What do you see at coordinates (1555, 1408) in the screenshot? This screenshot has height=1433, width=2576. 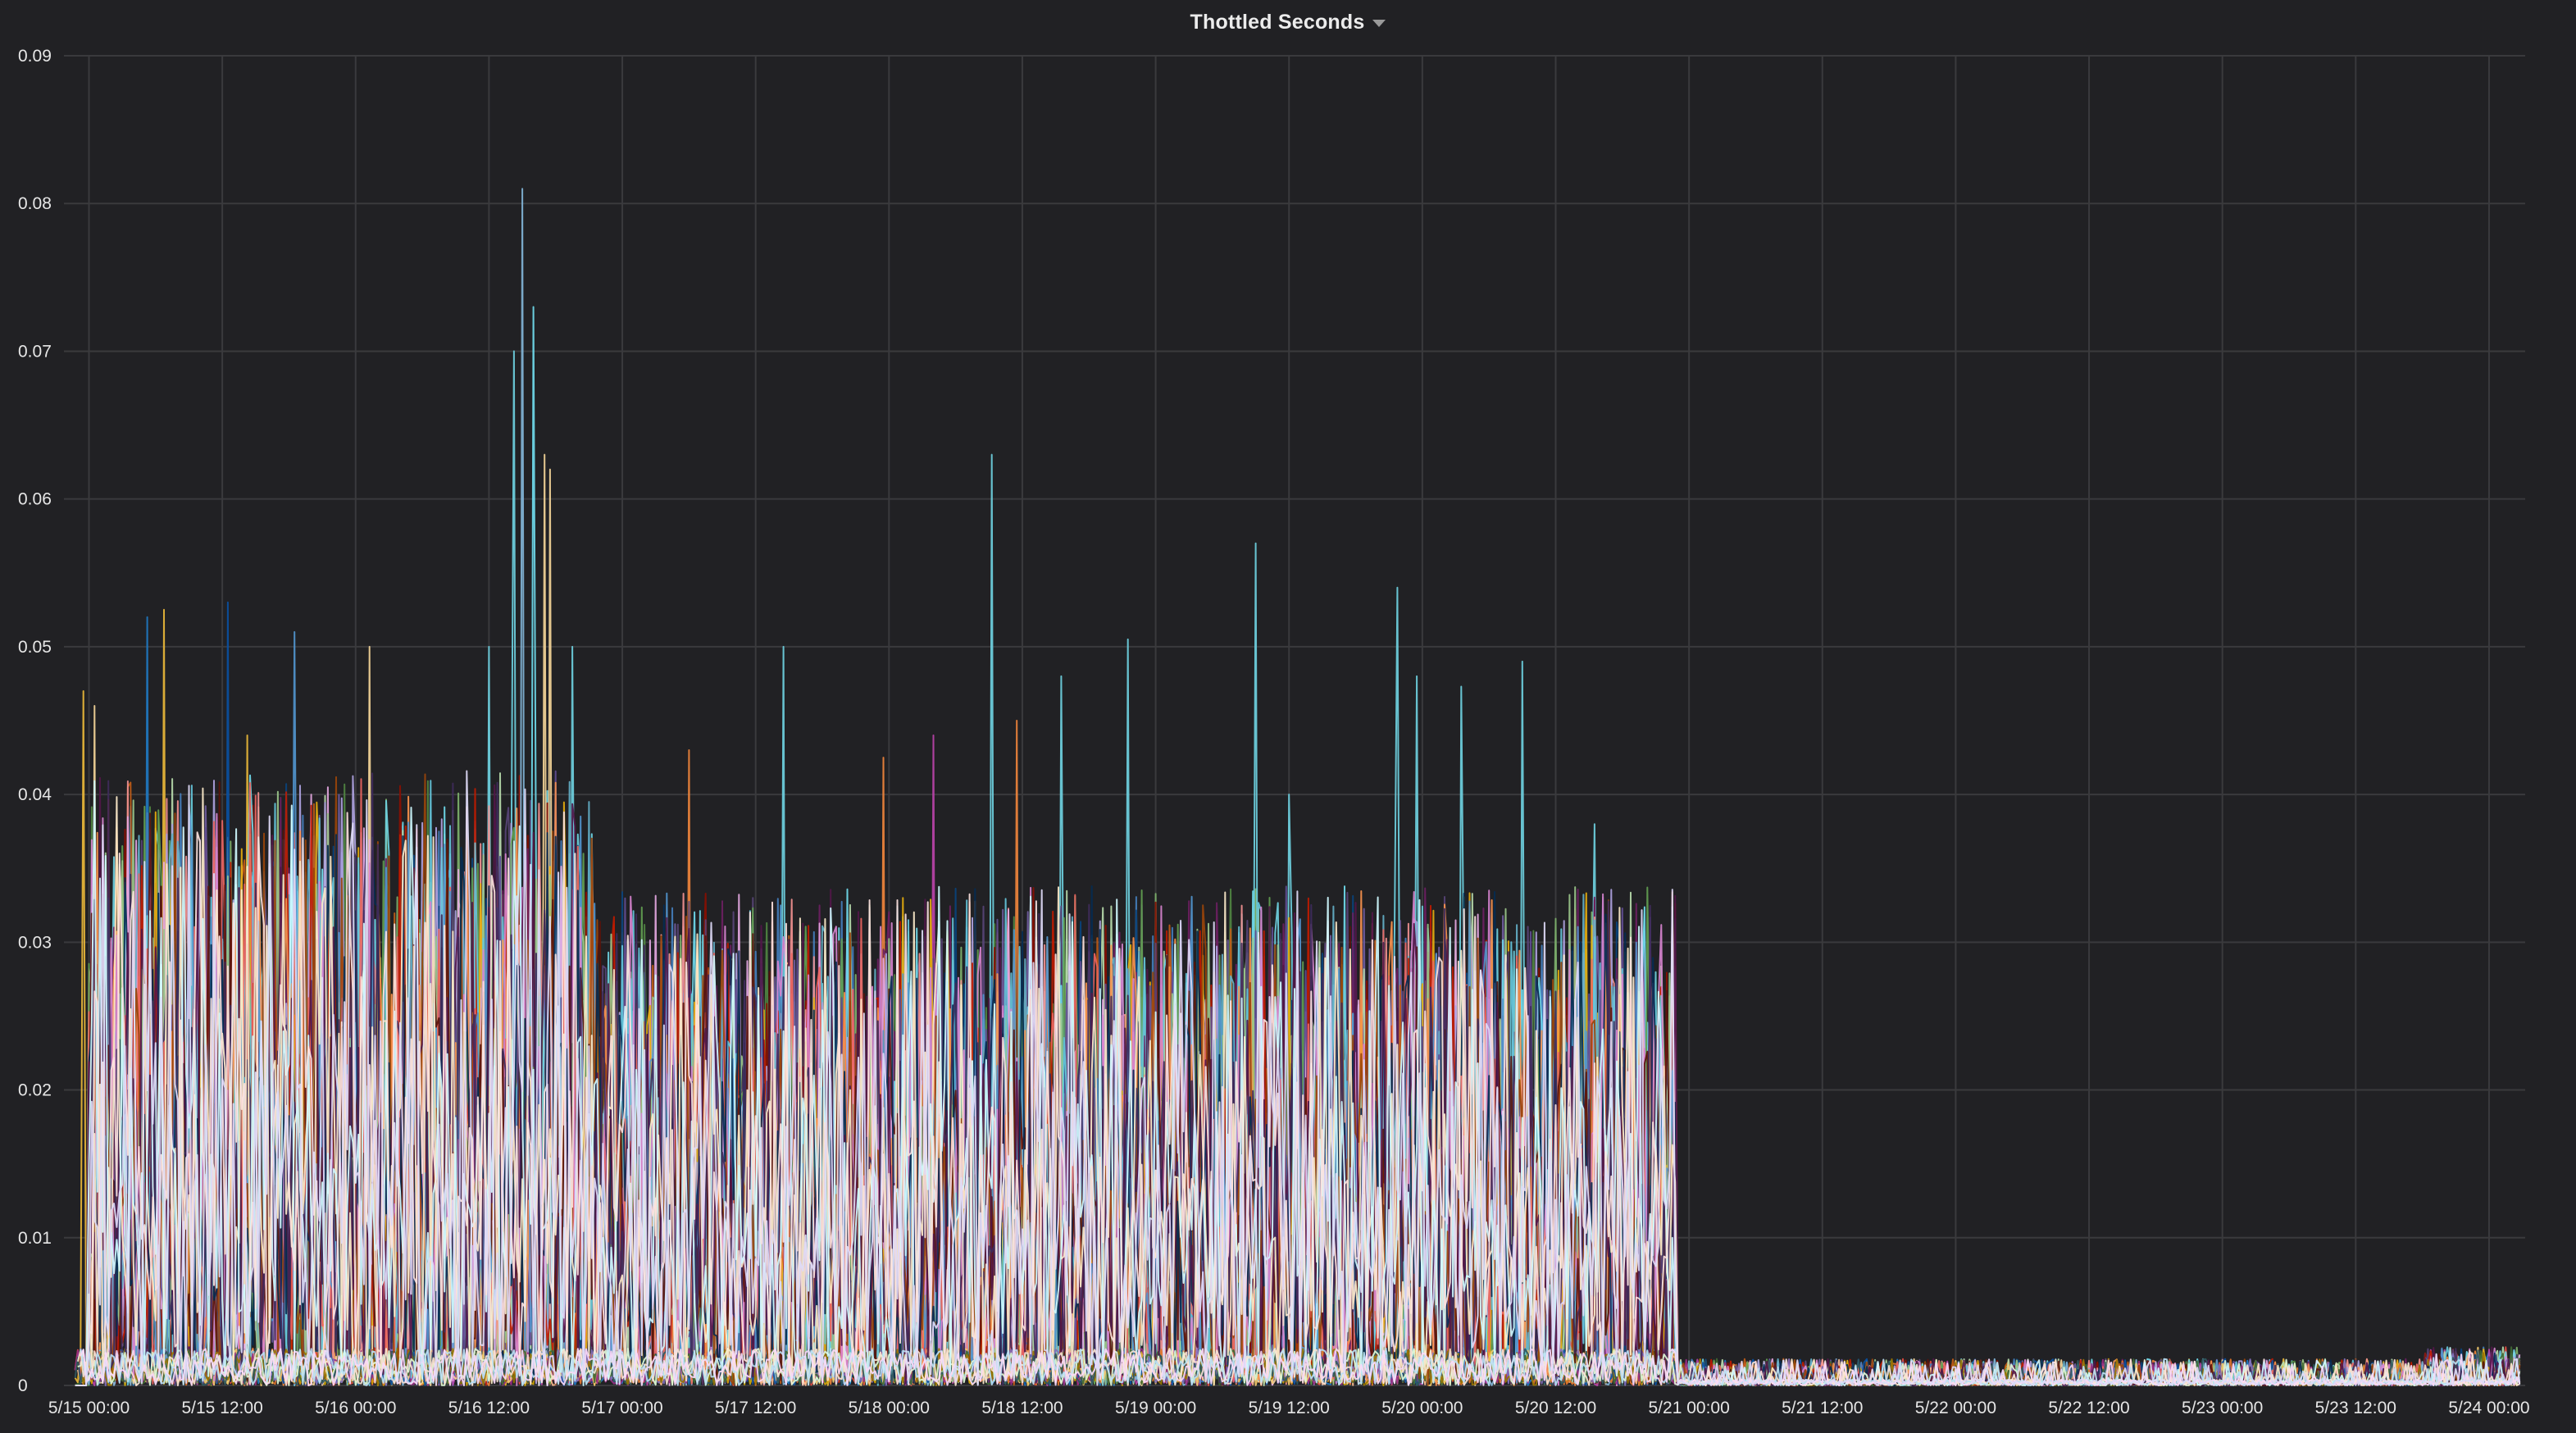 I see `x-tick-label: 5/20 12:00` at bounding box center [1555, 1408].